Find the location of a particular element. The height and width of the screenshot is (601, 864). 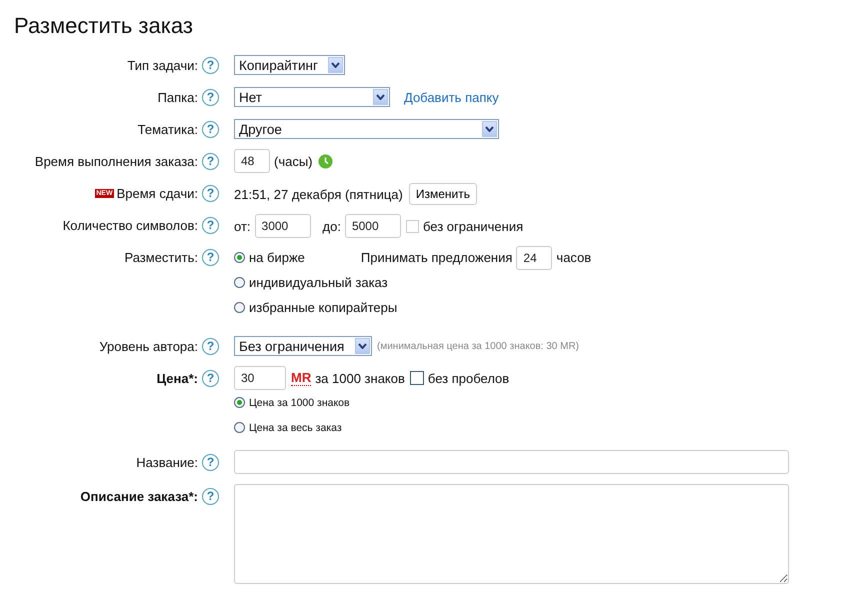

max-field: 5000 is located at coordinates (372, 226).